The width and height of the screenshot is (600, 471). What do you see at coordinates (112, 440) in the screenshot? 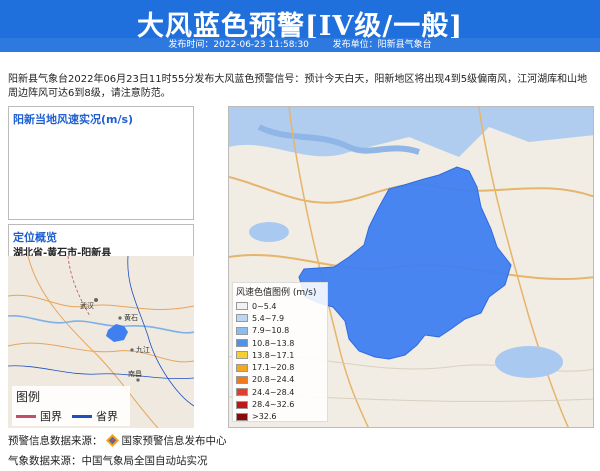
I see `warning-center-logo-icon` at bounding box center [112, 440].